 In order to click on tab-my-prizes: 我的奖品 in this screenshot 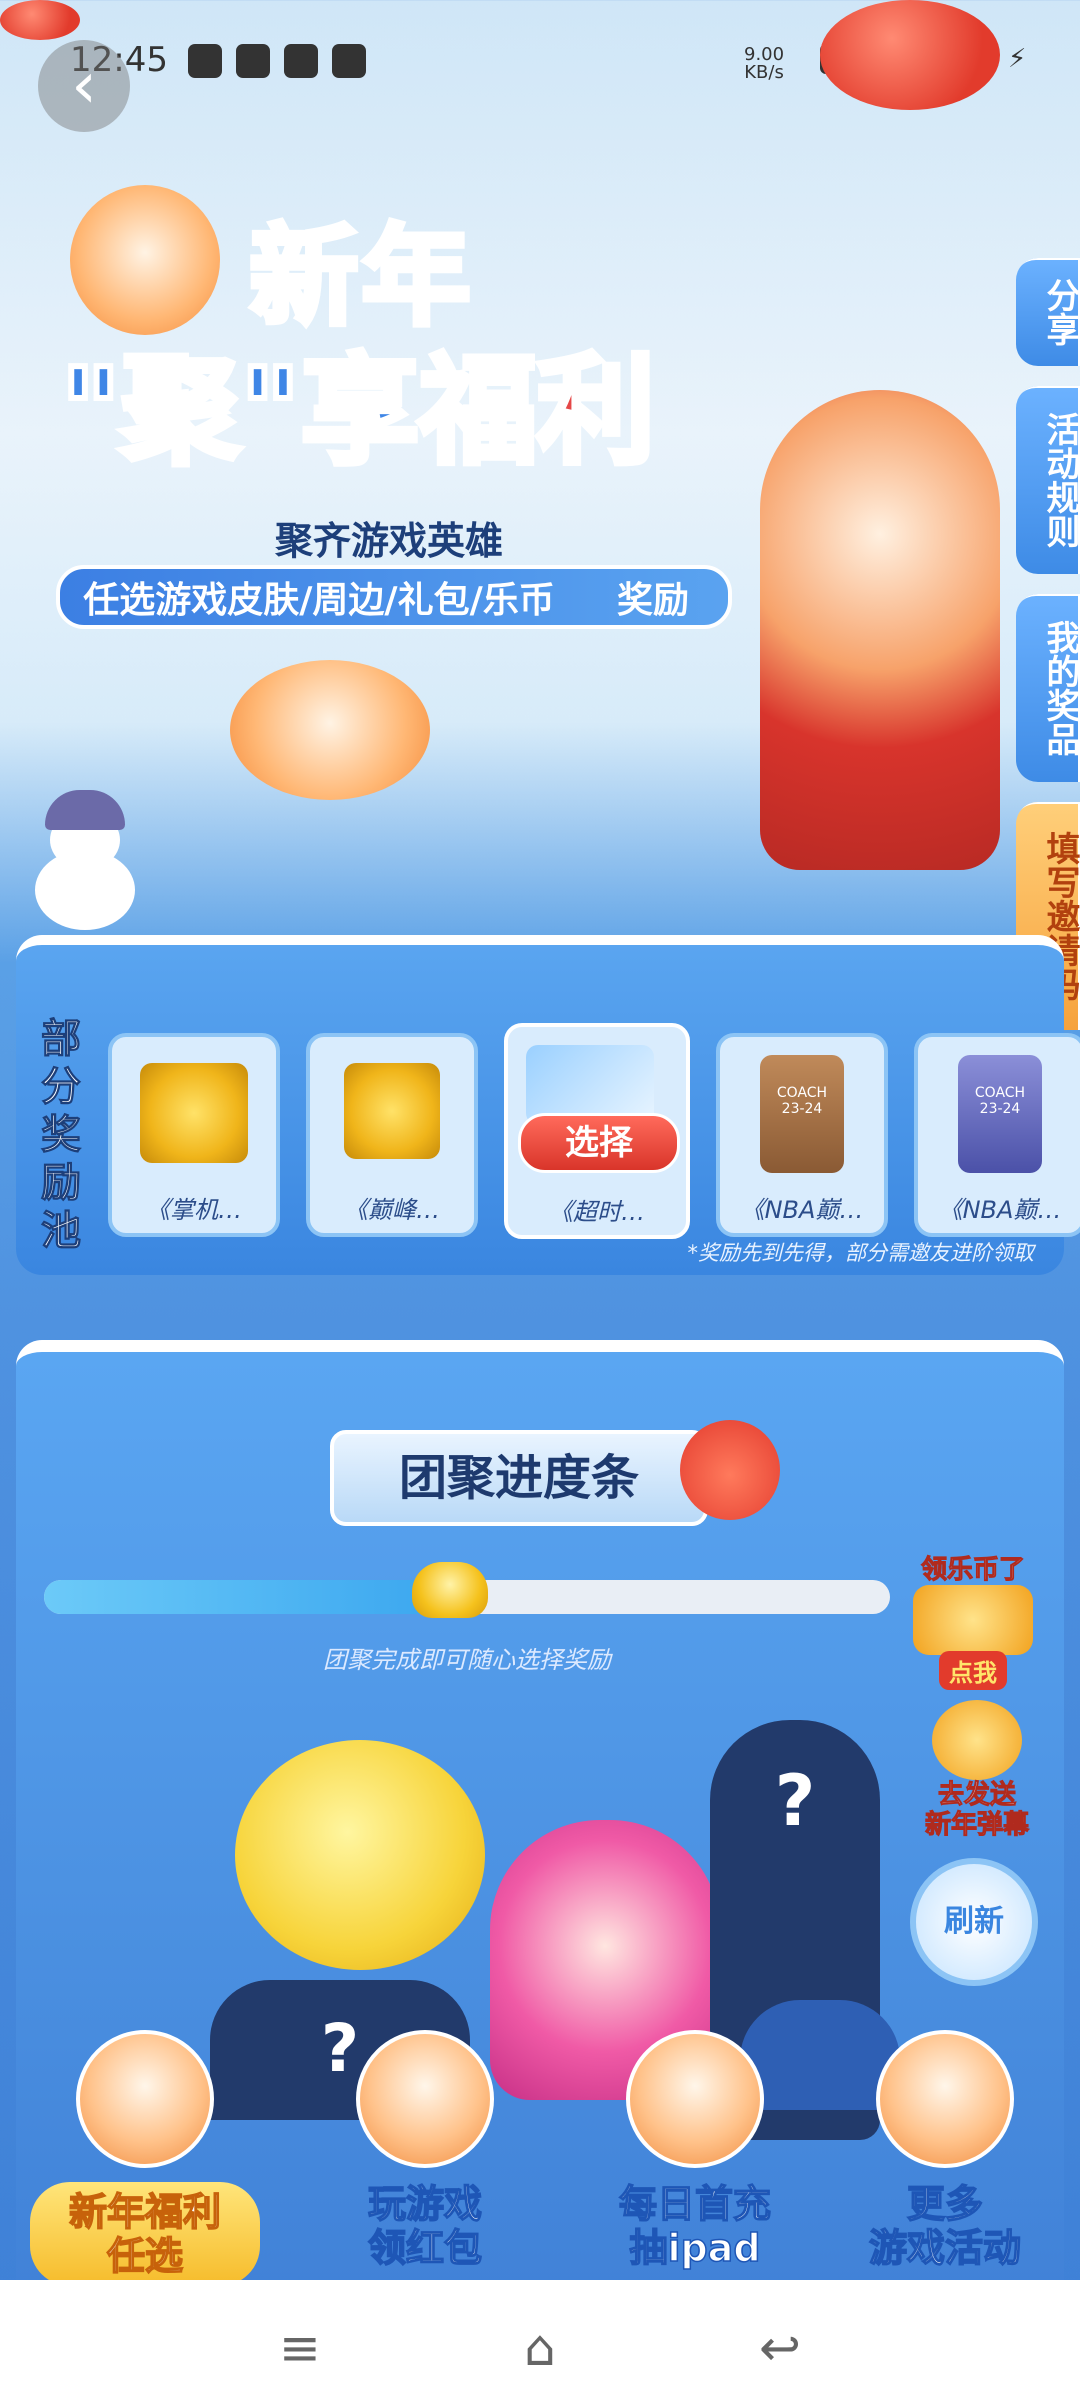, I will do `click(1048, 688)`.